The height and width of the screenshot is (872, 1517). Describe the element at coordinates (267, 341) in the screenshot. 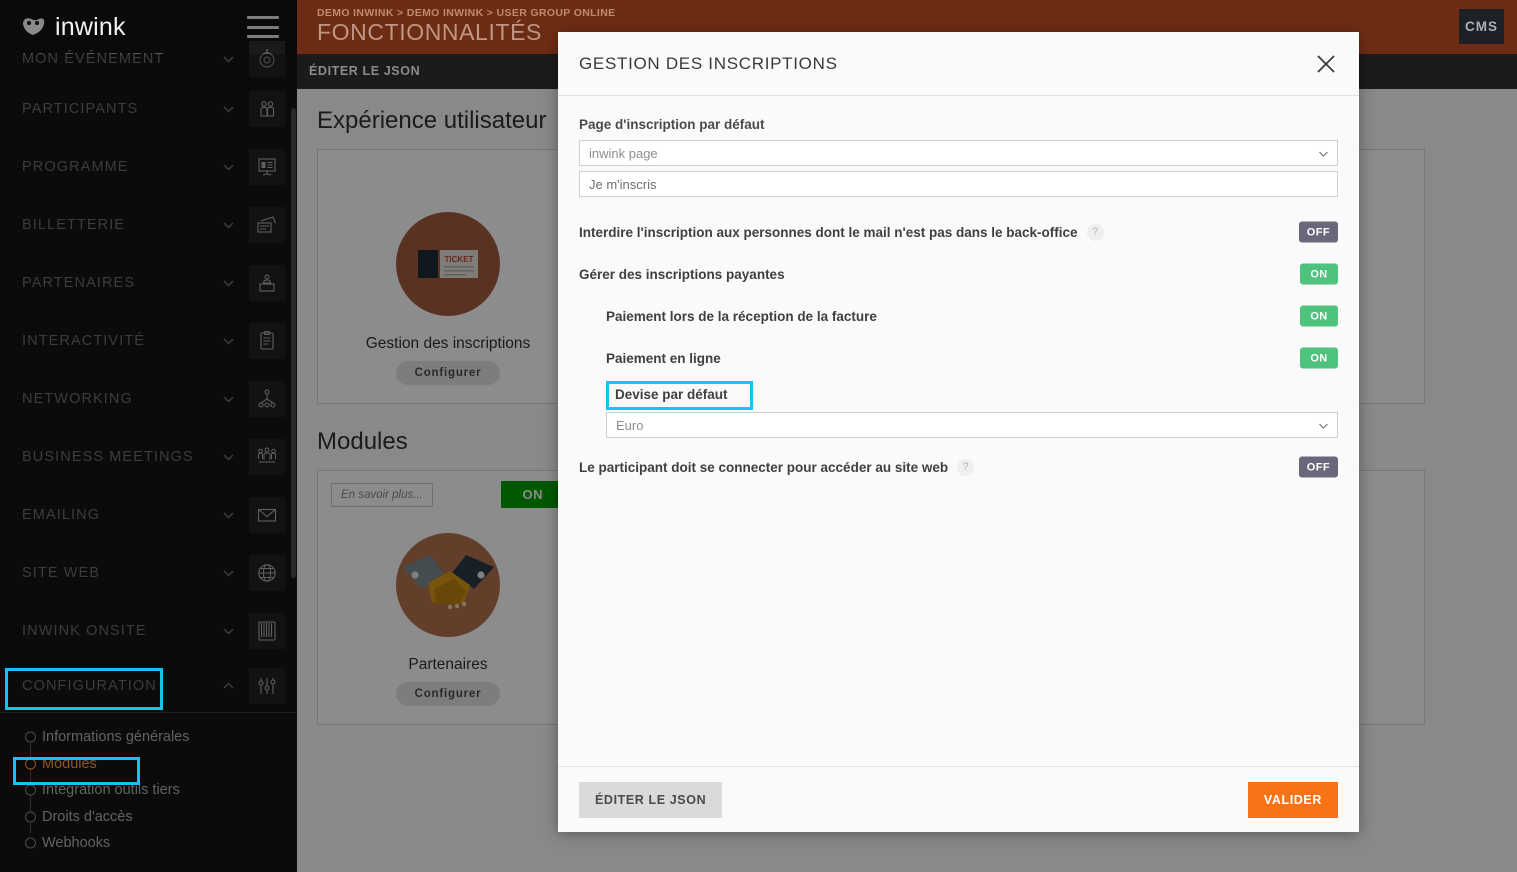

I see `clipboard-icon` at that location.